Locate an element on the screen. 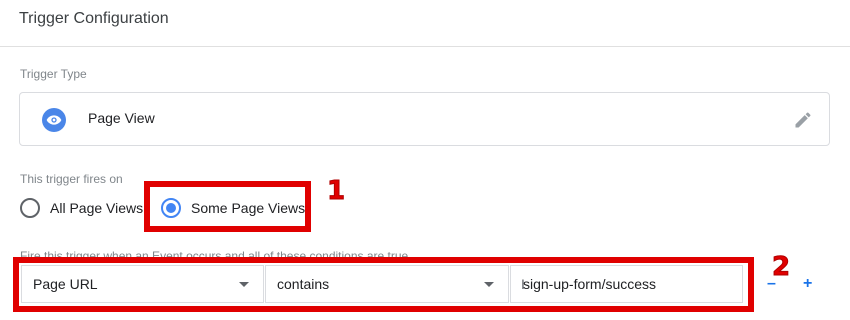 This screenshot has height=320, width=850. radio-some-page-views: Some Page Views is located at coordinates (233, 208).